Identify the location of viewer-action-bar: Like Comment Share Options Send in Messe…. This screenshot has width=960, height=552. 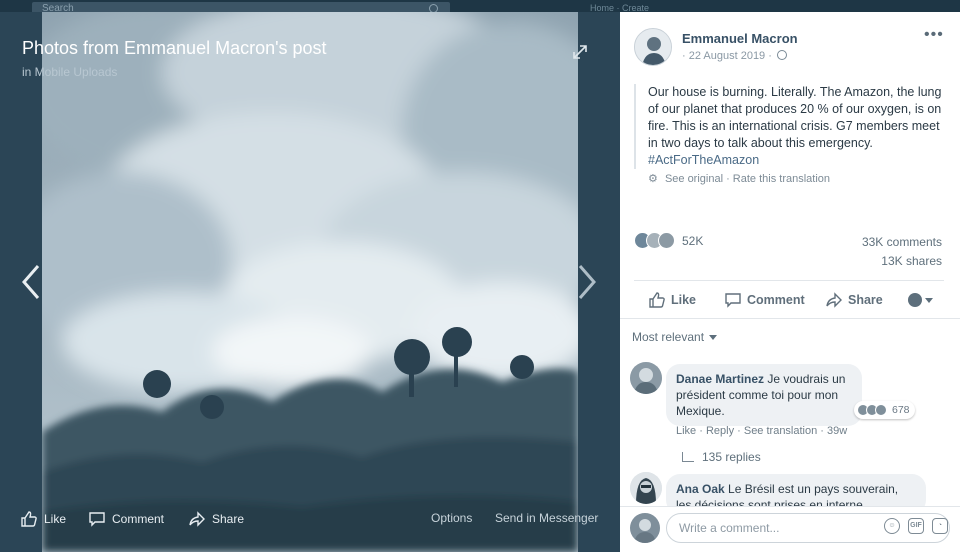
(310, 518).